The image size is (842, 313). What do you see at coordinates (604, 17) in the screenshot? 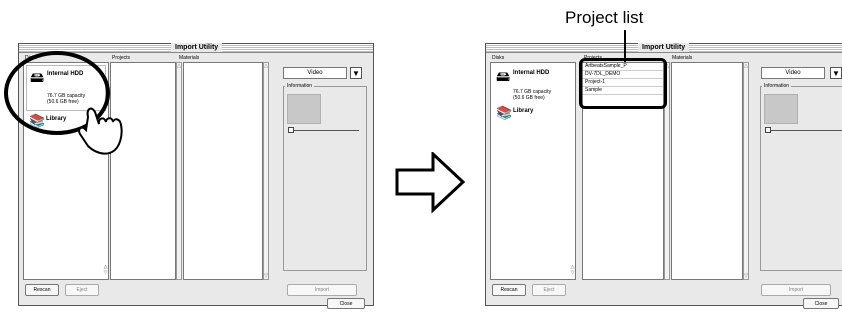
I see `project-list-callout-label: Project list` at bounding box center [604, 17].